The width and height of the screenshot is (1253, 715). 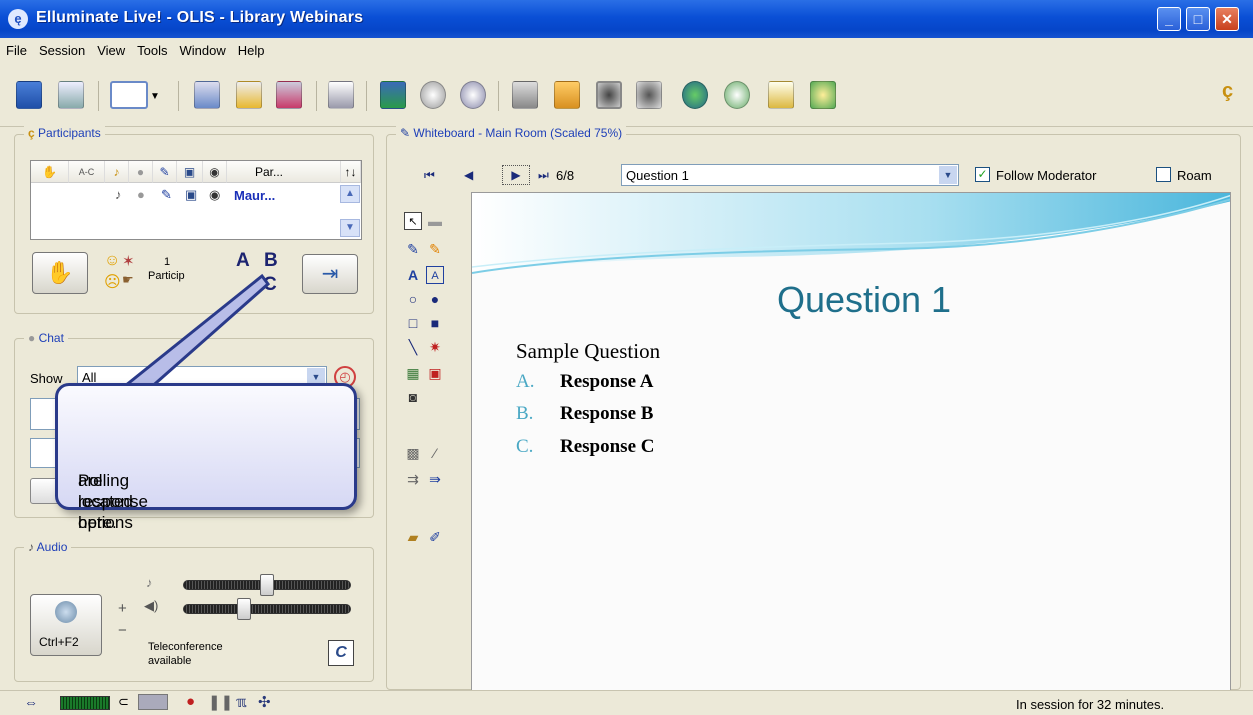 I want to click on menu-session: Session, so click(x=62, y=48).